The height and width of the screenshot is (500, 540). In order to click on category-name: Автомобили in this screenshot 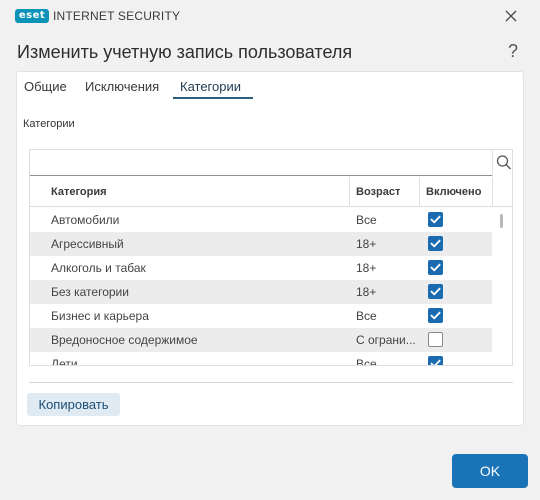, I will do `click(85, 220)`.